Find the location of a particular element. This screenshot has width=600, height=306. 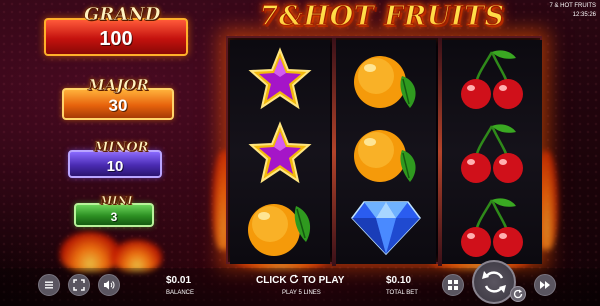

jackpot-mini-label: MINI is located at coordinates (116, 201).